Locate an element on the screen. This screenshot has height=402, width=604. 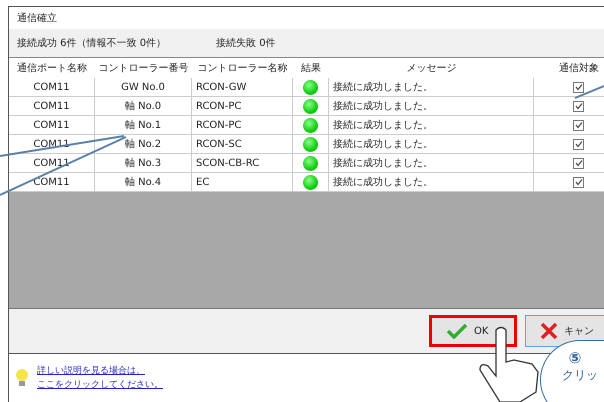
table-cell: 軸 No.2 is located at coordinates (143, 144).